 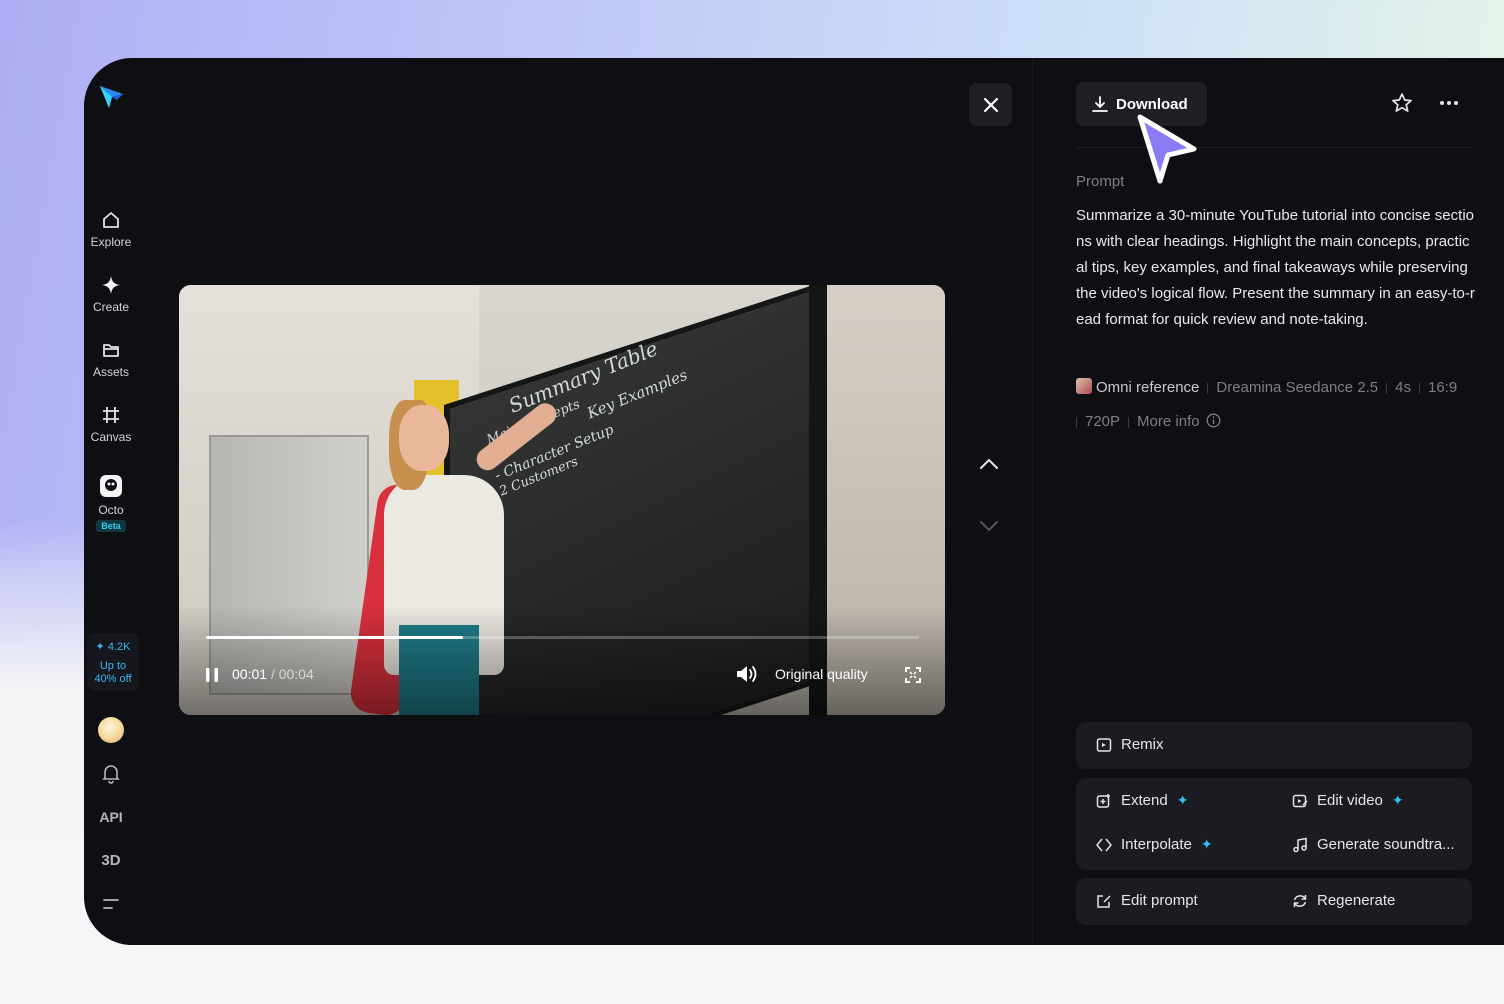 What do you see at coordinates (113, 666) in the screenshot?
I see `promo-line-1: Up to` at bounding box center [113, 666].